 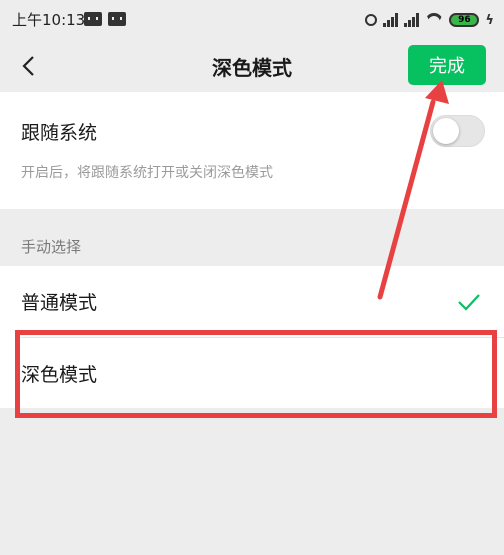 I want to click on battery-icon: 96, so click(x=464, y=20).